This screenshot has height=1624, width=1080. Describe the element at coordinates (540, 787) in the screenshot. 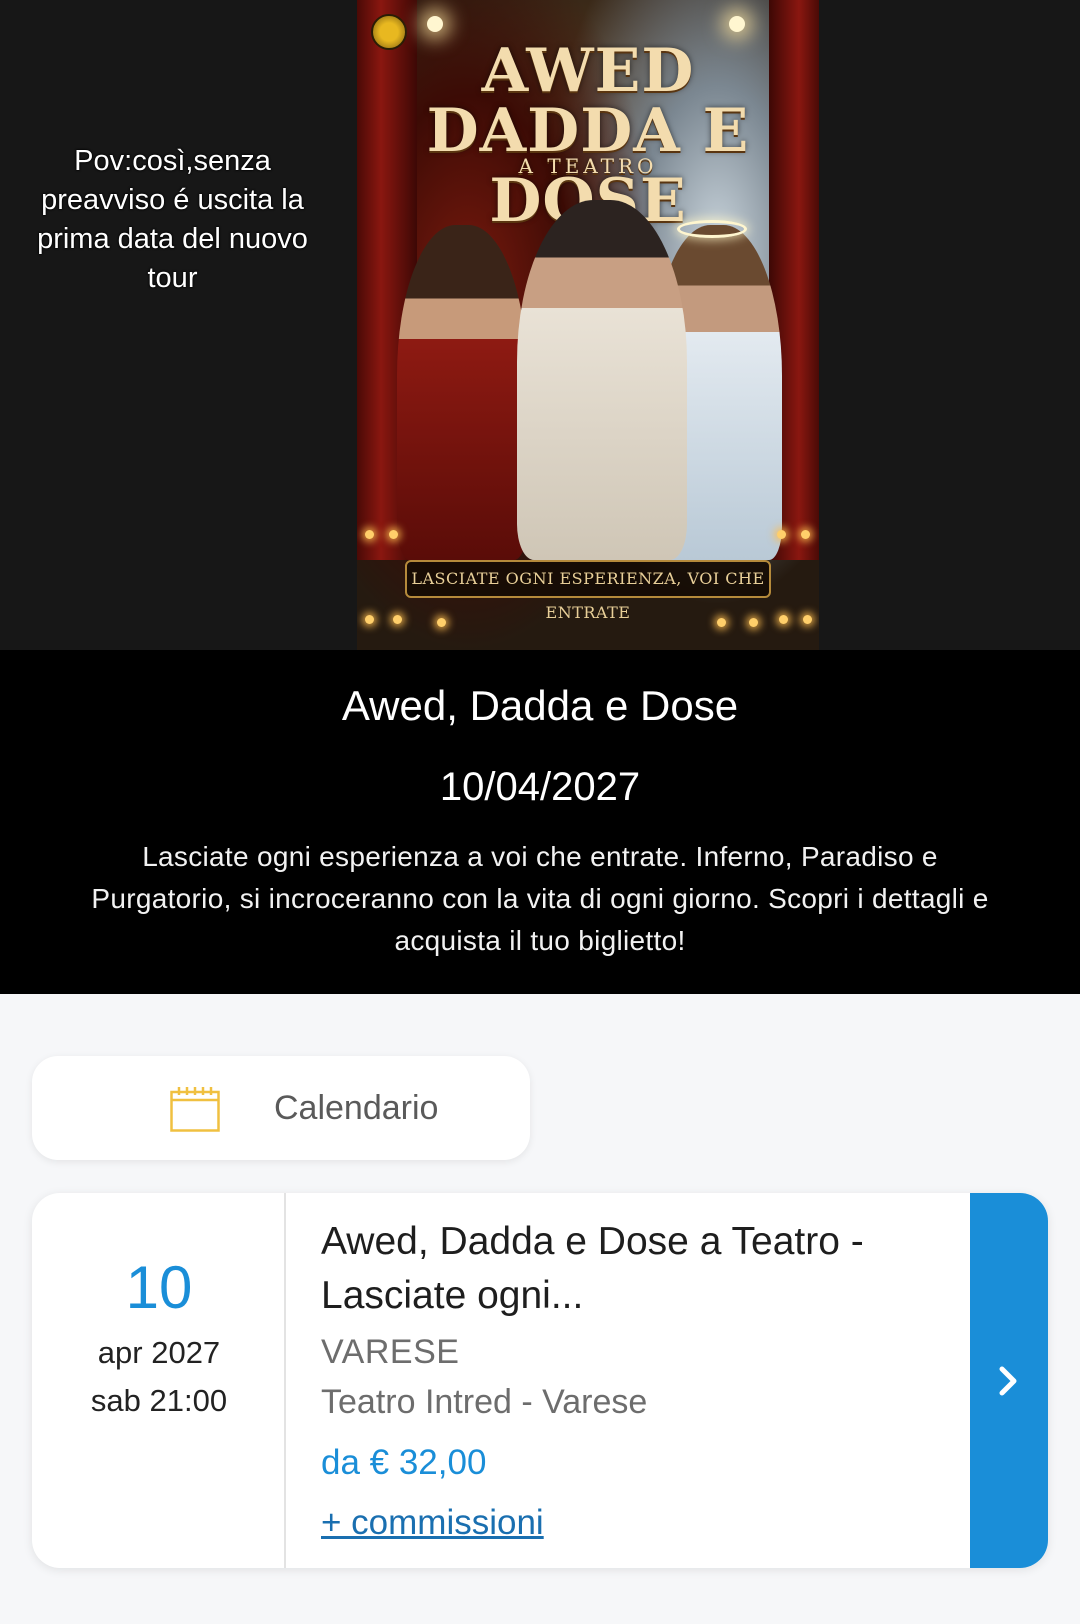

I see `event-date: 10/04/2027` at that location.